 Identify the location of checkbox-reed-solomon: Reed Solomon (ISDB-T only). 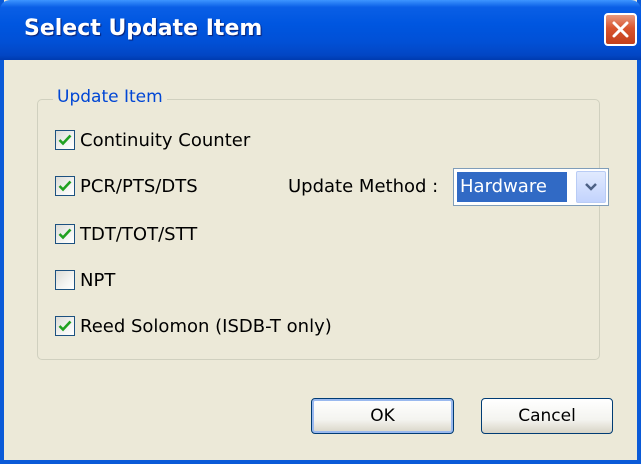
(193, 326).